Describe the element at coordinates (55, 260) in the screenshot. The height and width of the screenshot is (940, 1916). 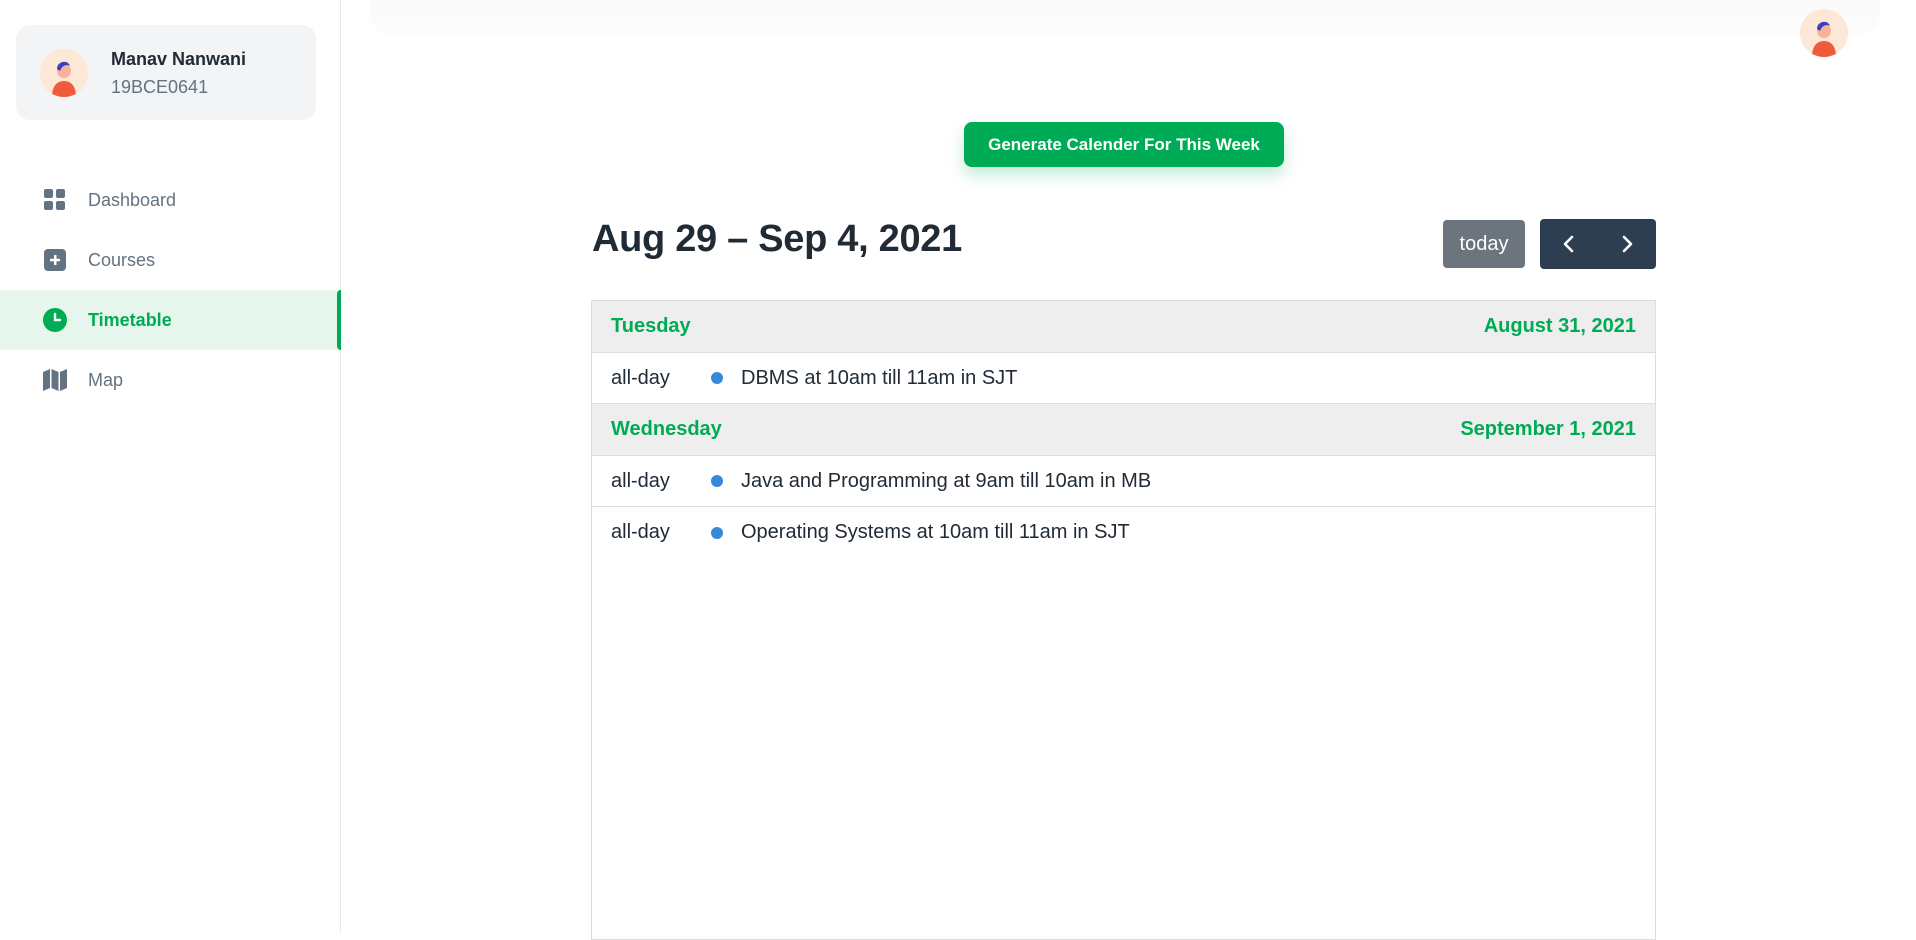
I see `plus-square-icon` at that location.